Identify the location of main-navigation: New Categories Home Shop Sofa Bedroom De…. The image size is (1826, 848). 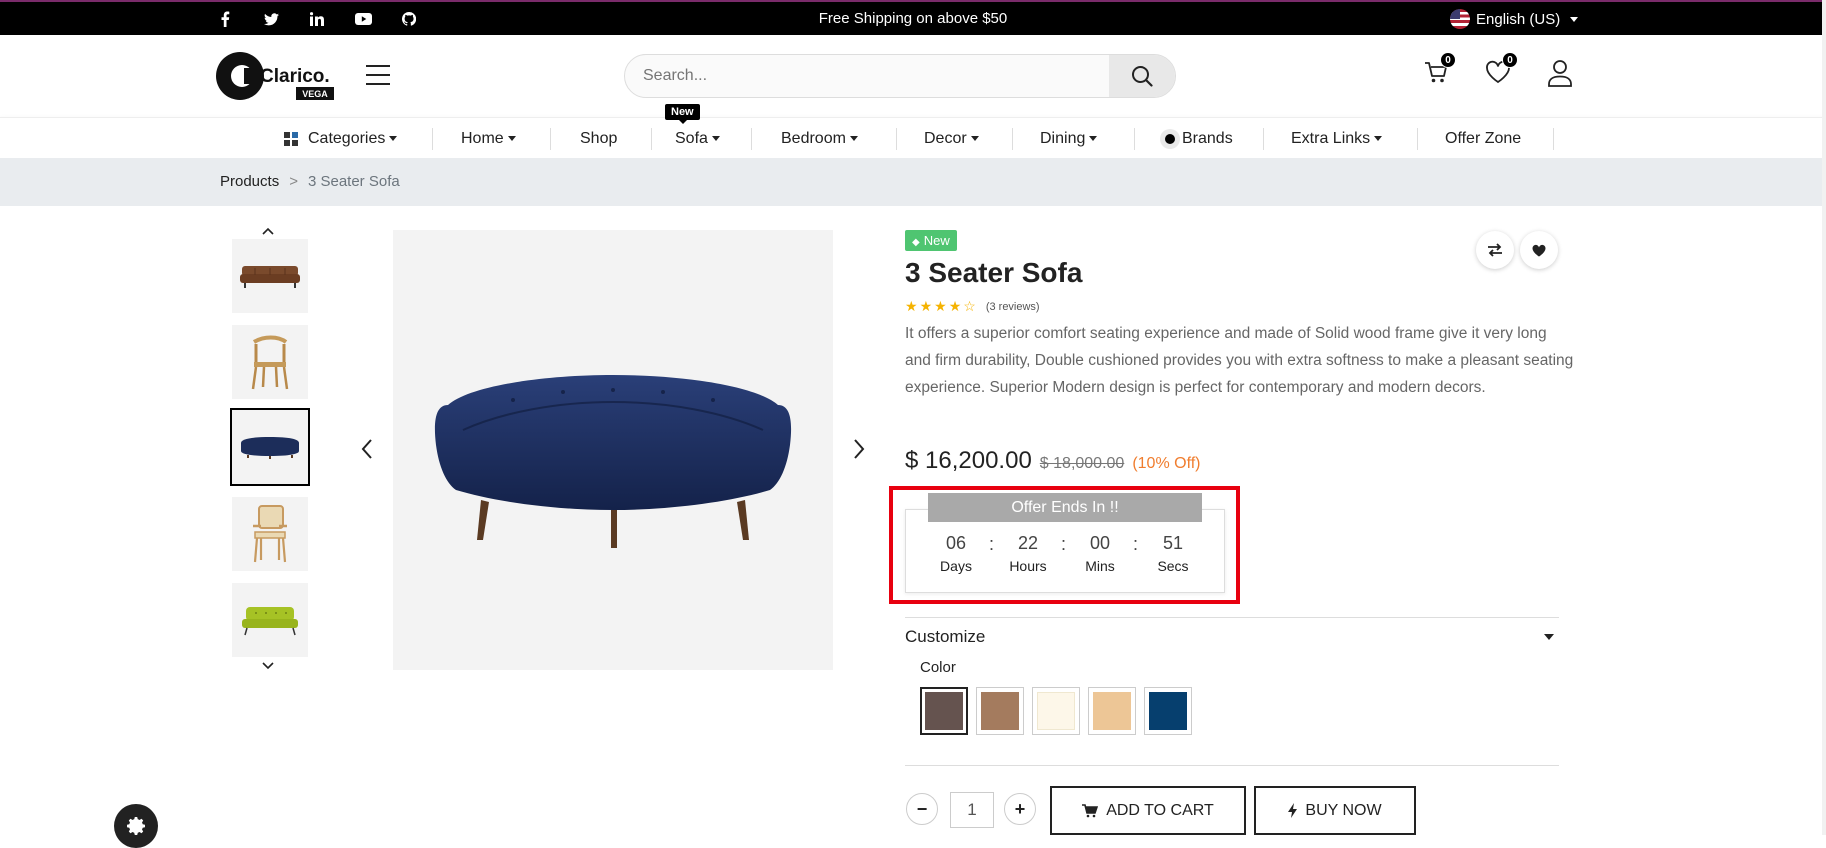
(913, 131).